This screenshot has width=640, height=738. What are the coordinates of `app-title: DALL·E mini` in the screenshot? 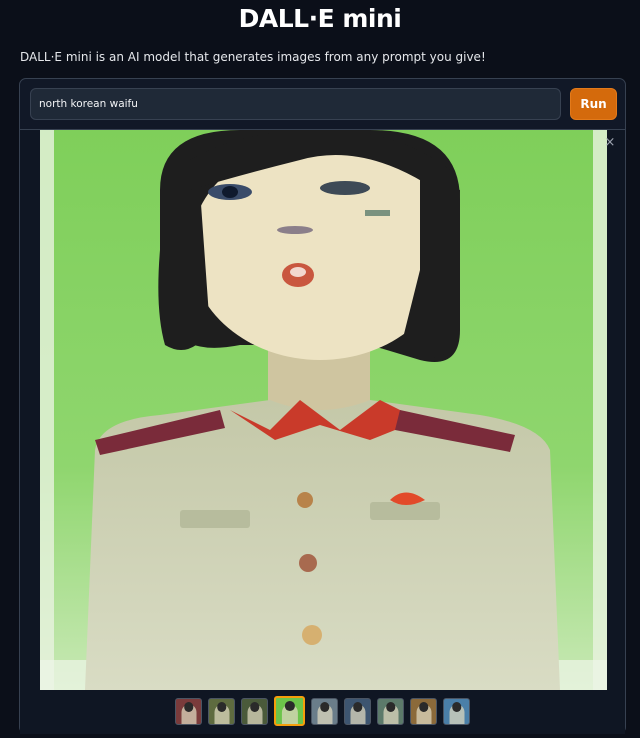 It's located at (320, 18).